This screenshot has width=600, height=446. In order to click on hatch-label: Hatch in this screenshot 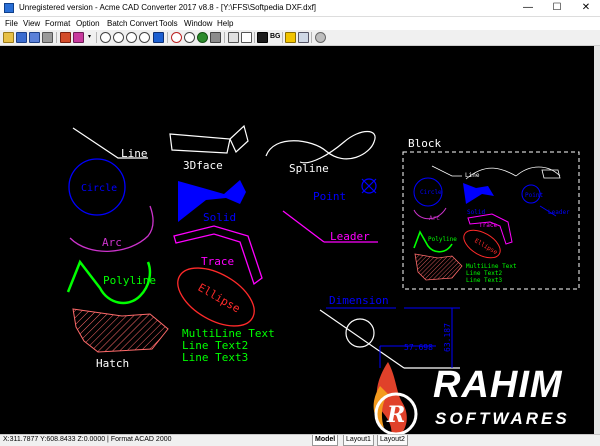, I will do `click(112, 363)`.